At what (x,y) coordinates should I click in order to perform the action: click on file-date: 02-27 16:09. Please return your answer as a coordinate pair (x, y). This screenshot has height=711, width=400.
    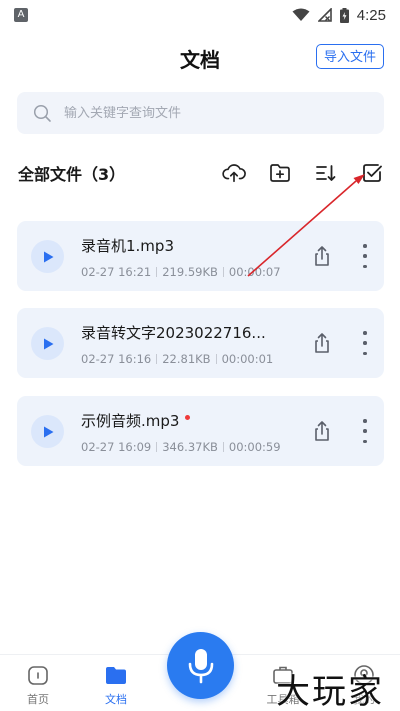
    Looking at the image, I should click on (116, 447).